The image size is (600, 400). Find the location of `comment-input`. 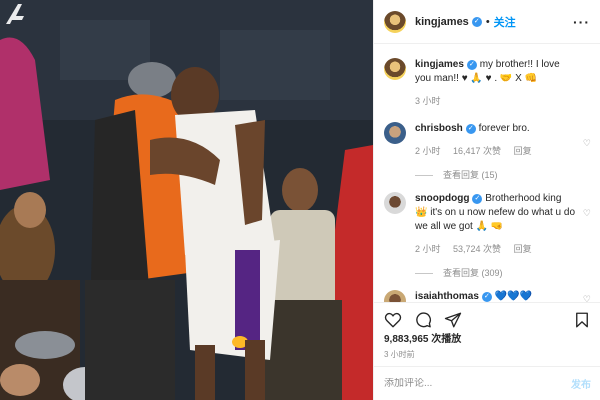

comment-input is located at coordinates (477, 383).